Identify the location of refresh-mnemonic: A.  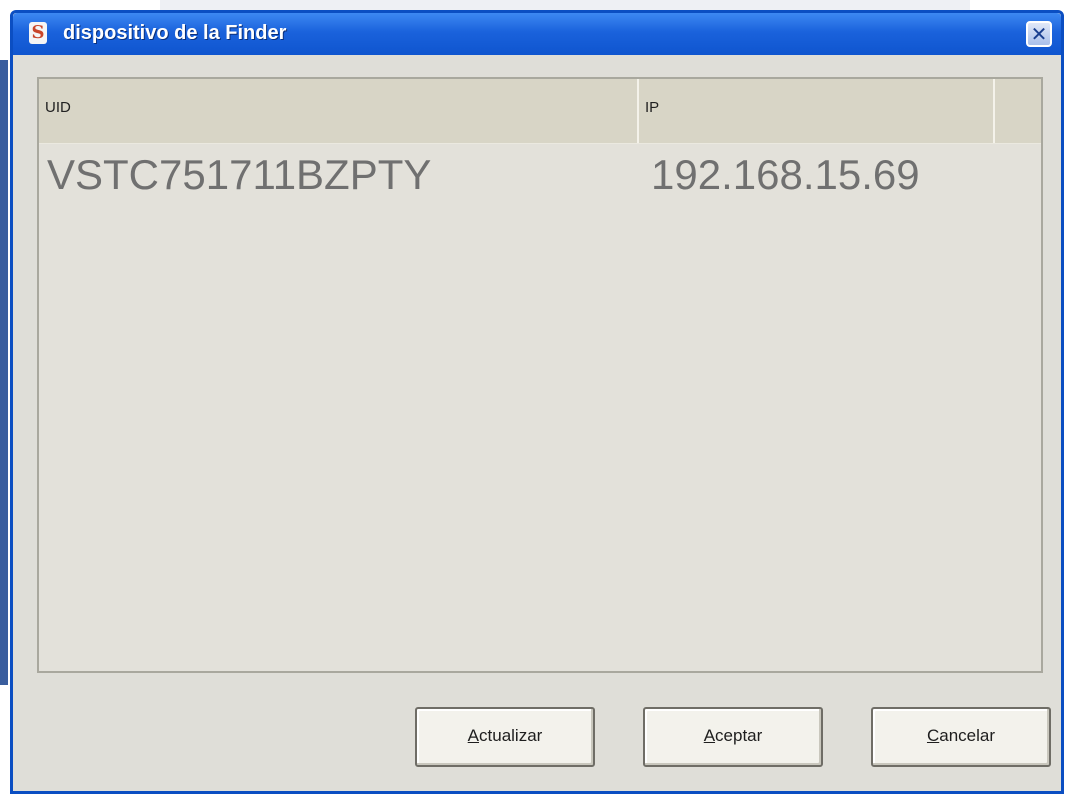
(473, 735).